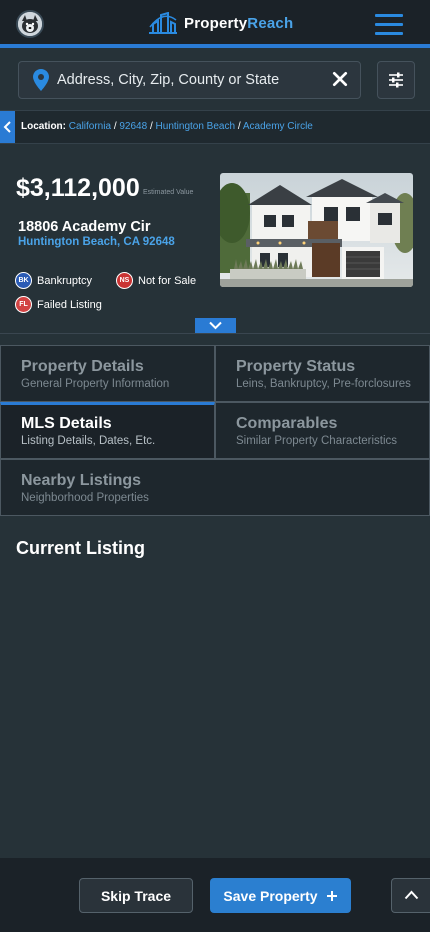 This screenshot has height=932, width=430. Describe the element at coordinates (331, 895) in the screenshot. I see `plus-icon` at that location.